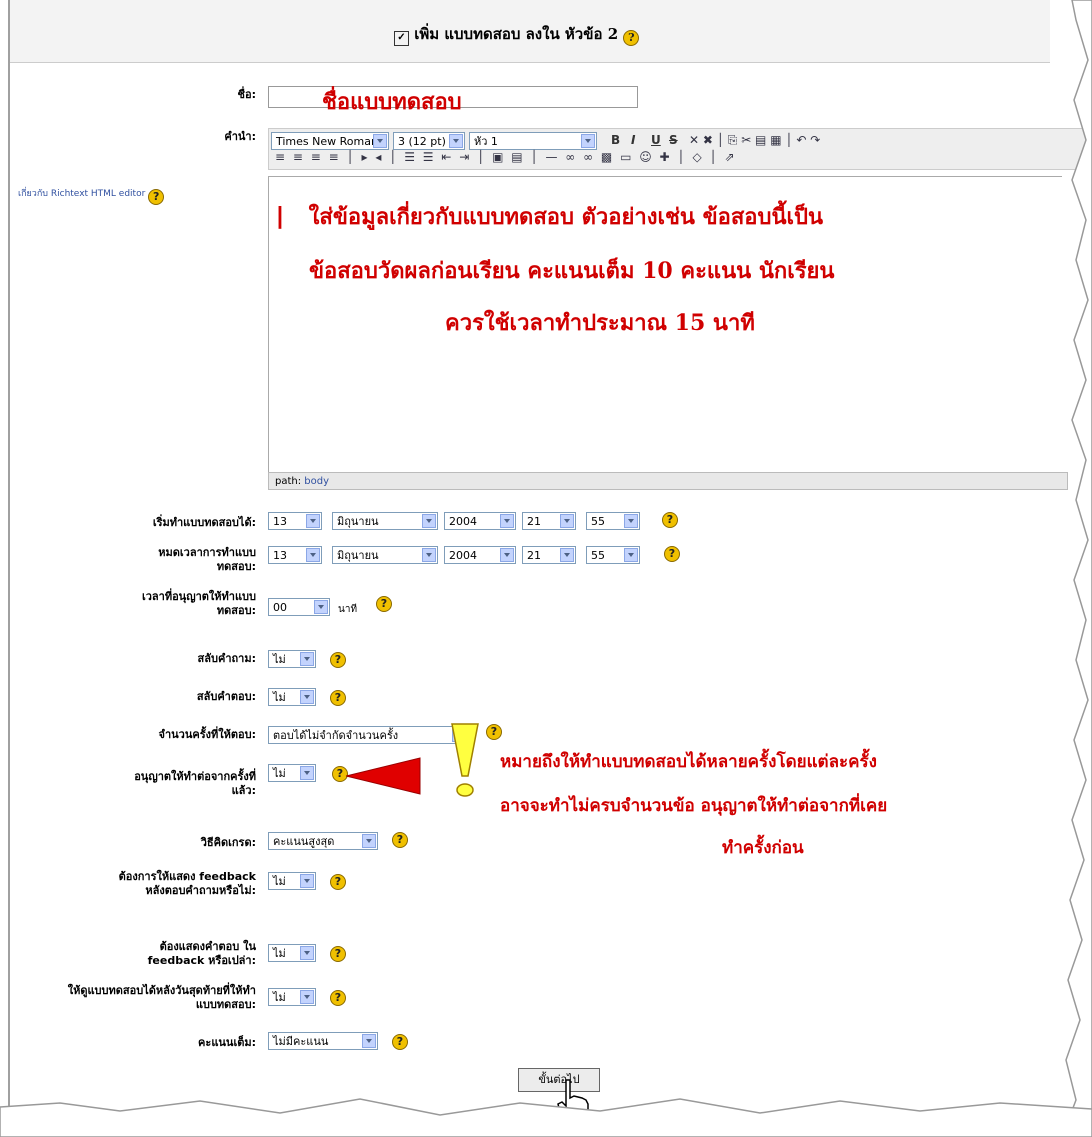  I want to click on name-label: ชื่อ:, so click(246, 94).